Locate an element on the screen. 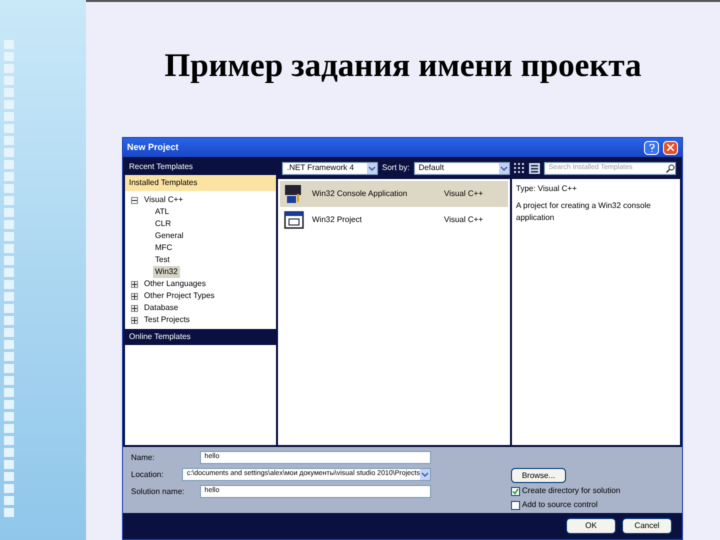 This screenshot has height=540, width=720. tree-item: Visual C++ is located at coordinates (163, 200).